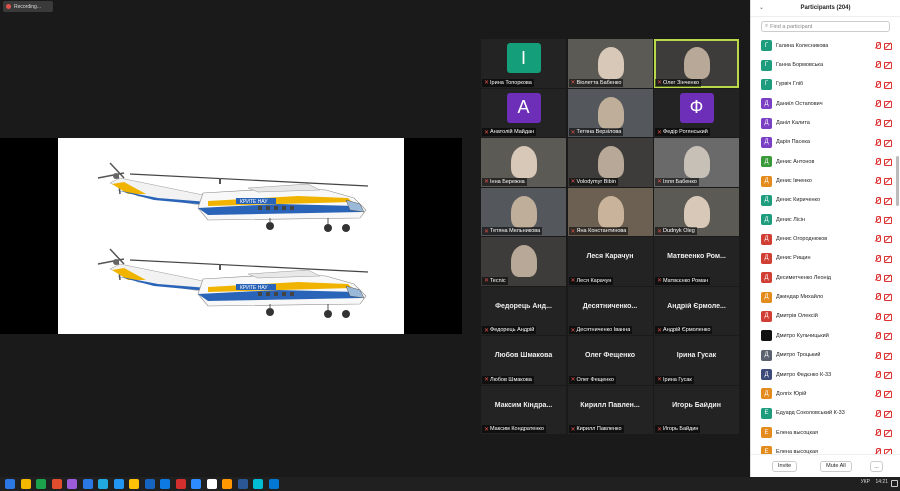 The height and width of the screenshot is (491, 900). What do you see at coordinates (883, 84) in the screenshot?
I see `participant-status-icons` at bounding box center [883, 84].